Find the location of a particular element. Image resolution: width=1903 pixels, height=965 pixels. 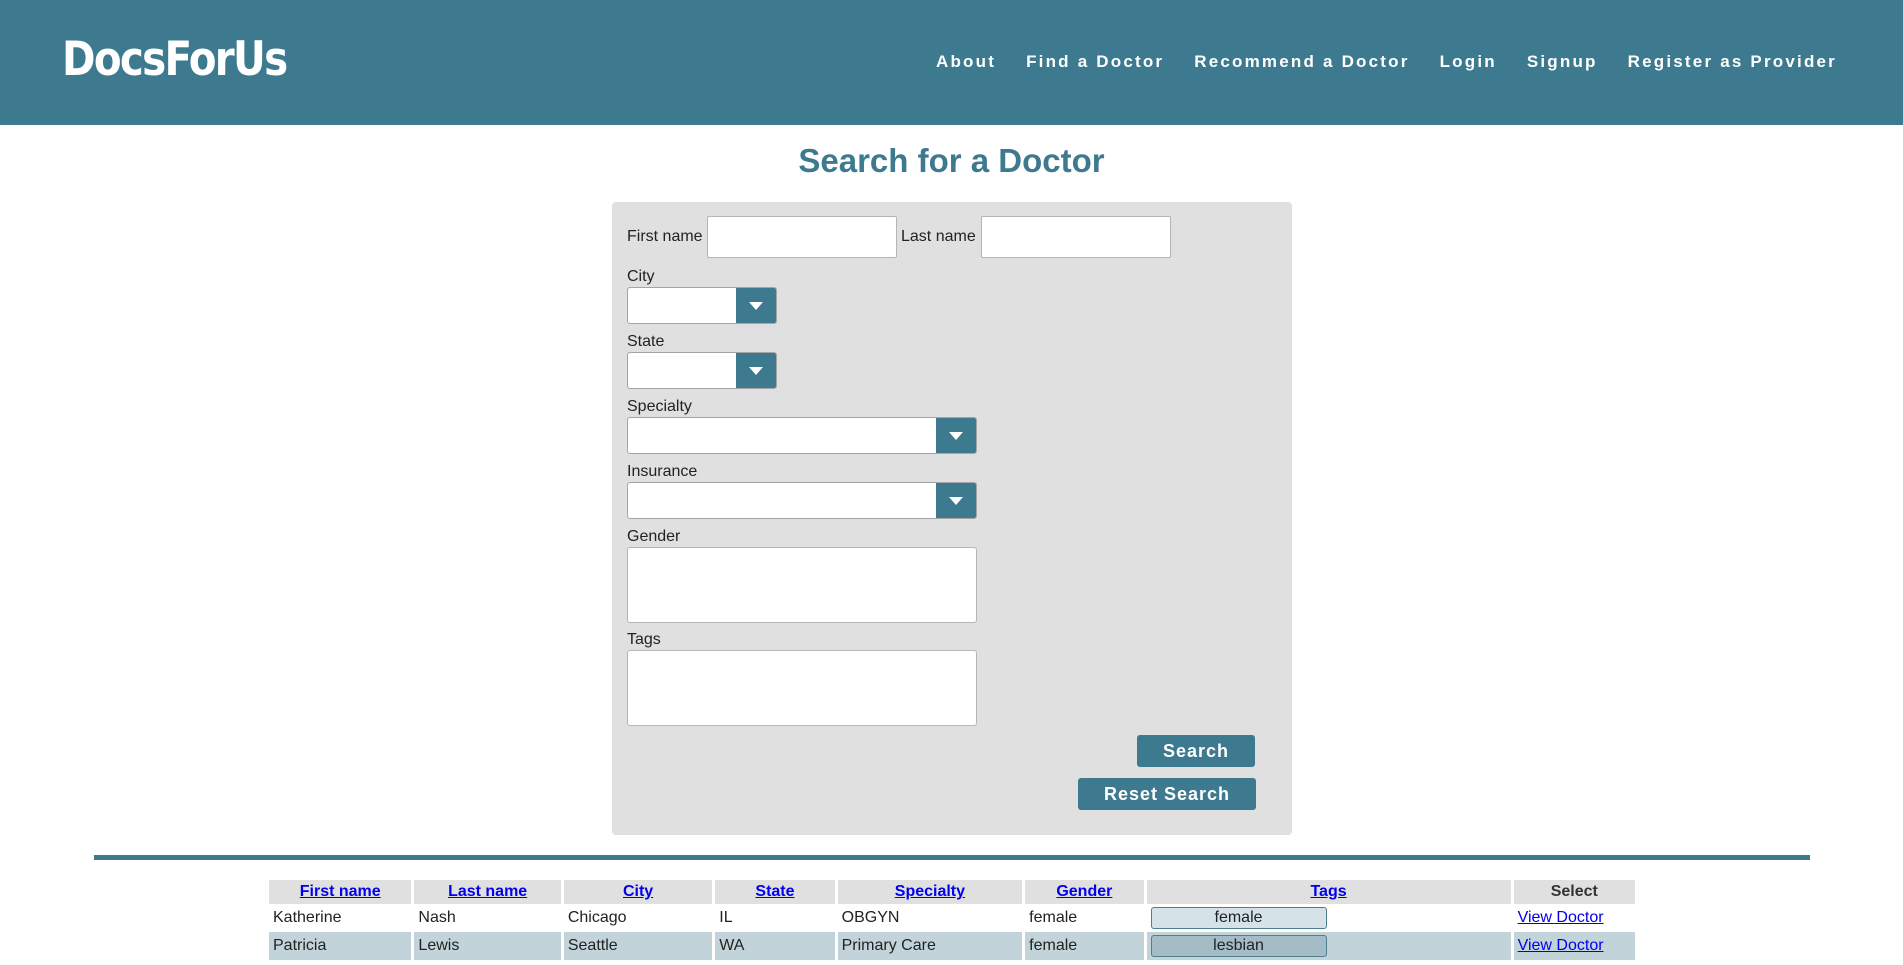

search-button: Search is located at coordinates (1196, 751).